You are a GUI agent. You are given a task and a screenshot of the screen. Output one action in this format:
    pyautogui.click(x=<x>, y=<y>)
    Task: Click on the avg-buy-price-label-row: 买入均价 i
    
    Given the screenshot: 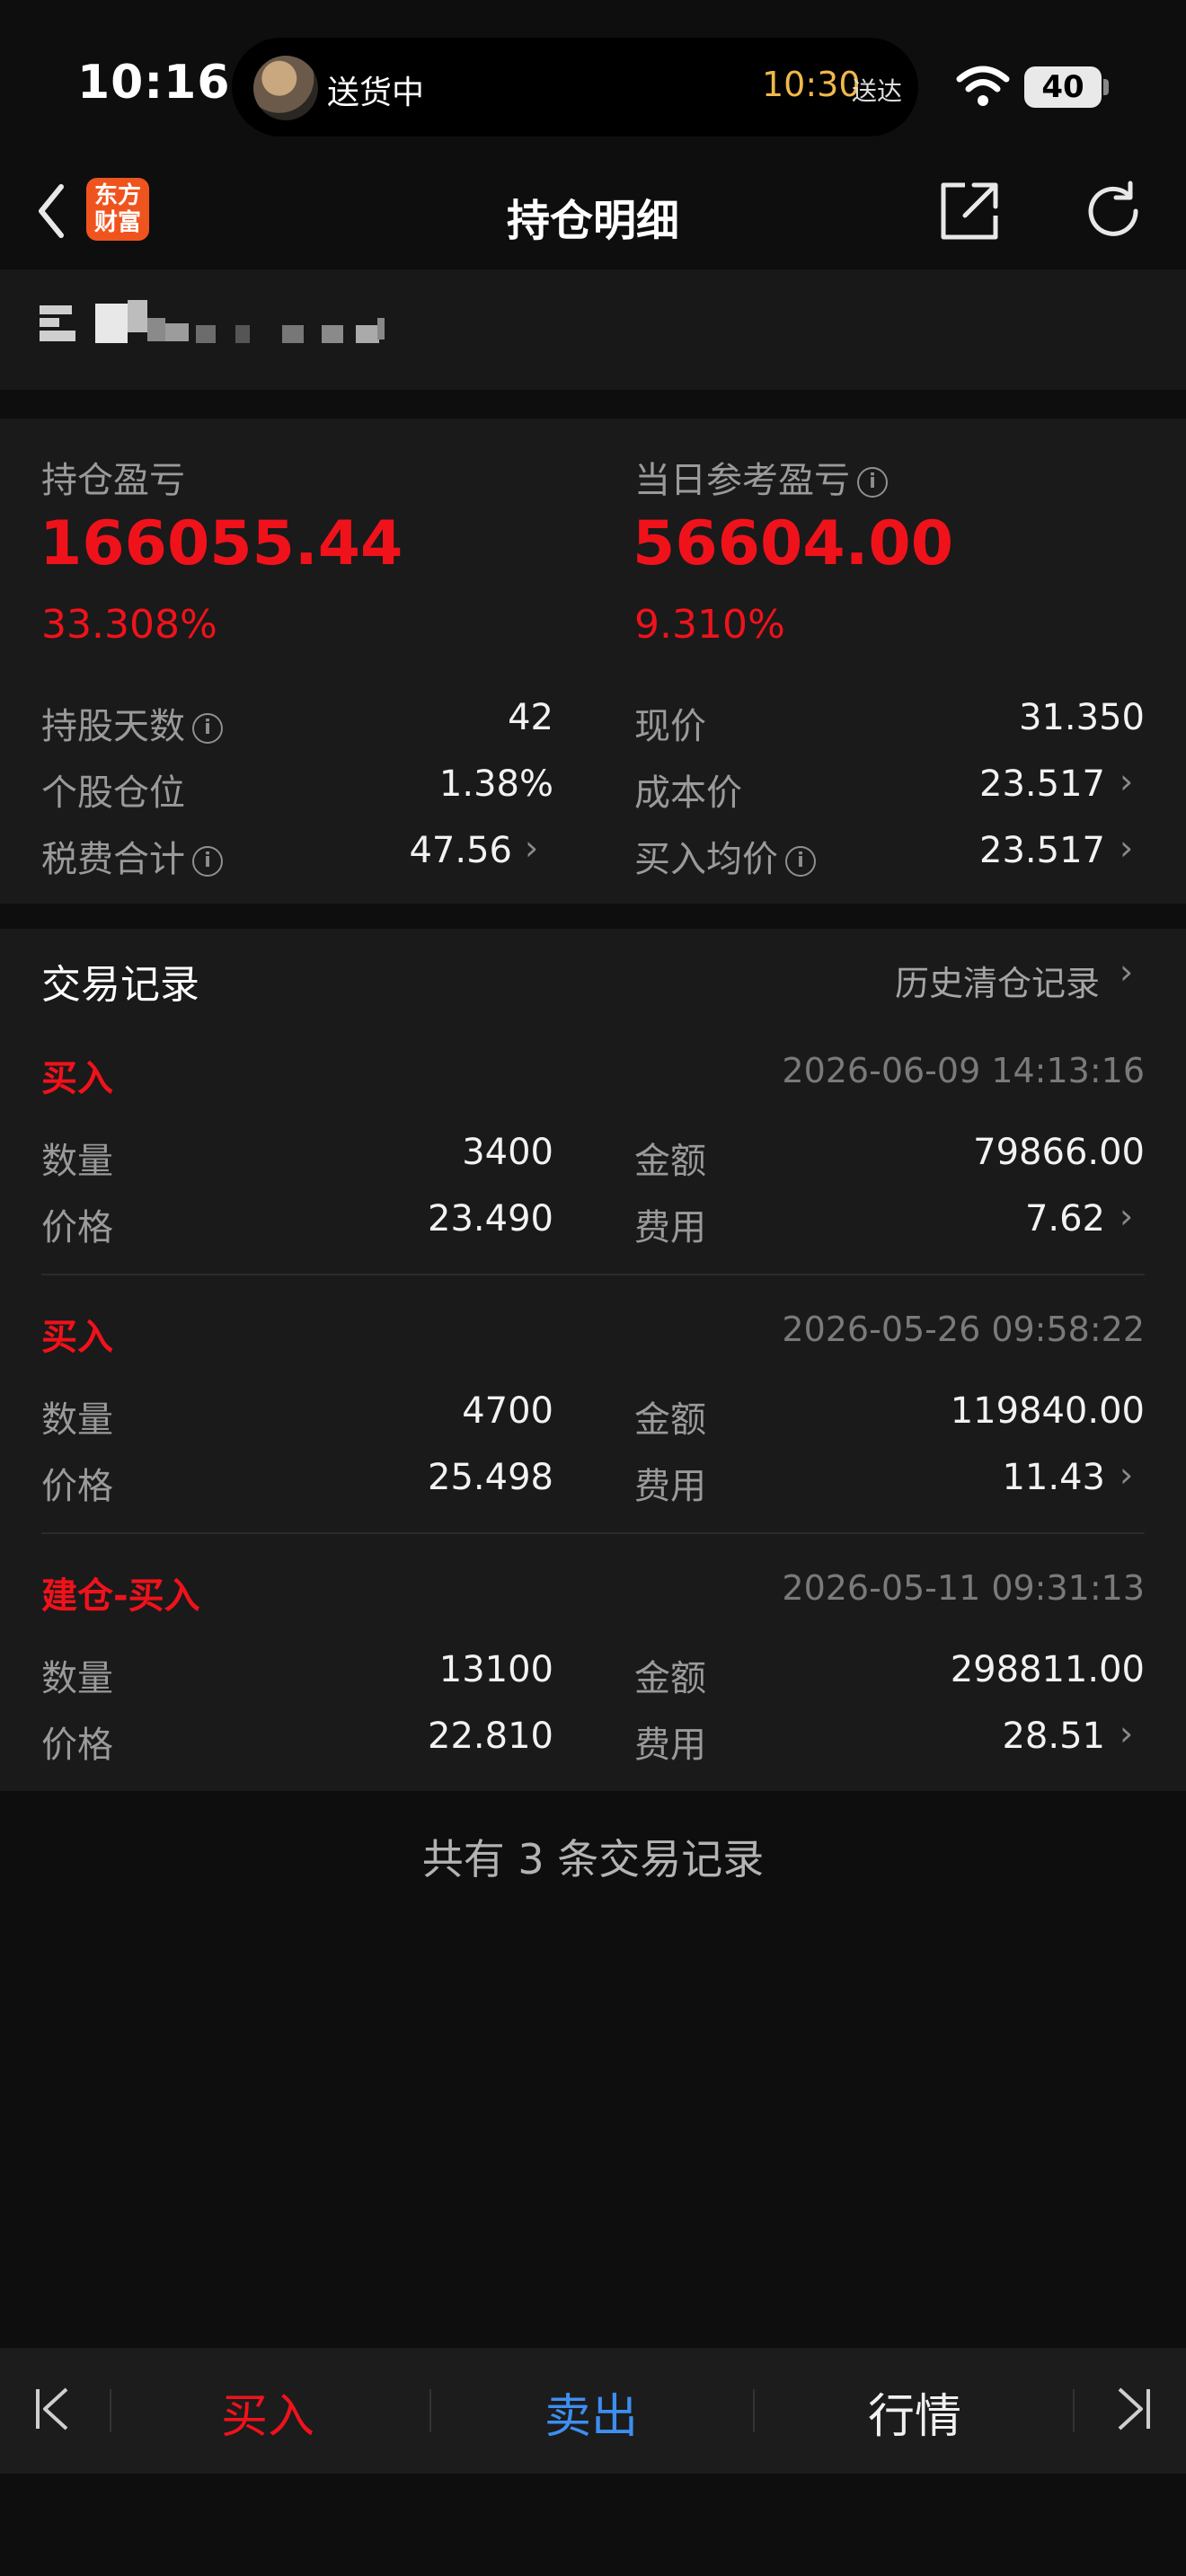 What is the action you would take?
    pyautogui.click(x=725, y=856)
    